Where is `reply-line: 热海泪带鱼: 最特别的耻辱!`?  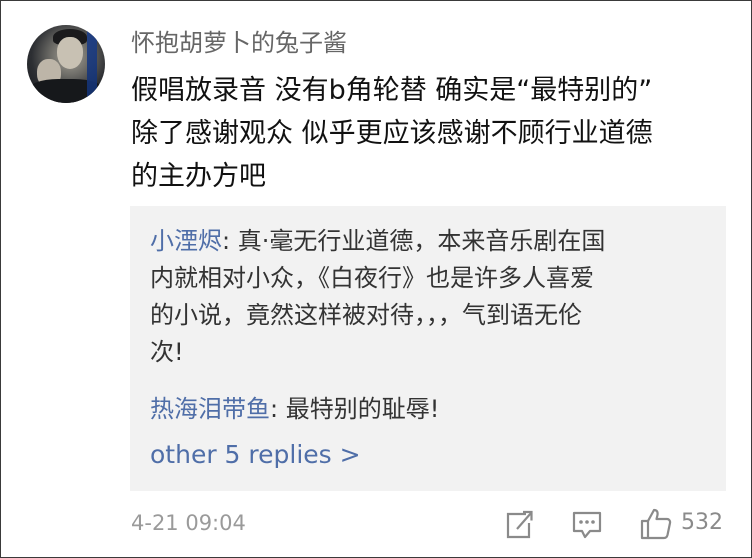
reply-line: 热海泪带鱼: 最特别的耻辱! is located at coordinates (430, 409).